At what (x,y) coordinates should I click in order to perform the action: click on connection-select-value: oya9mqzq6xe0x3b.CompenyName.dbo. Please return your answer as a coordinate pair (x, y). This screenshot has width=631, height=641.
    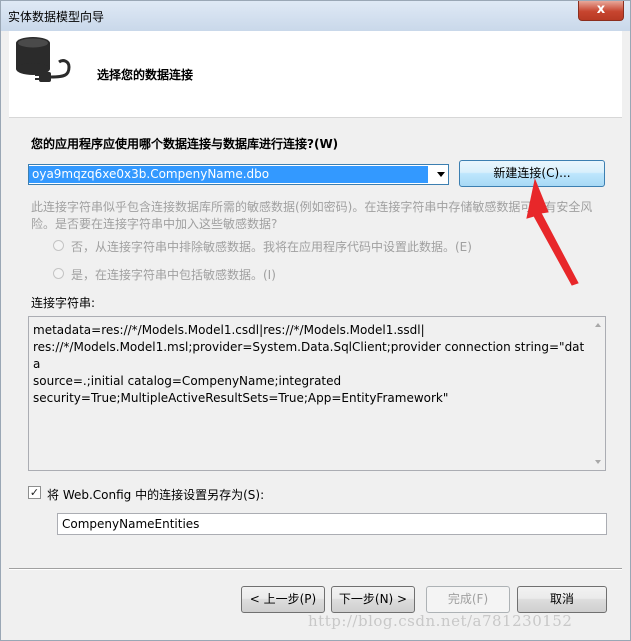
    Looking at the image, I should click on (228, 174).